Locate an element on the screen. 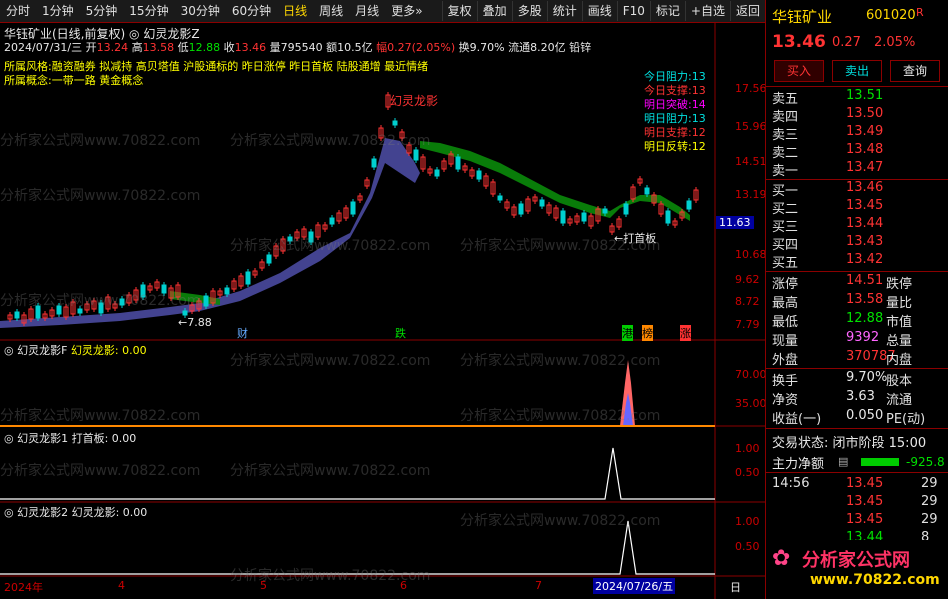  sell-button: 卖出 is located at coordinates (857, 71).